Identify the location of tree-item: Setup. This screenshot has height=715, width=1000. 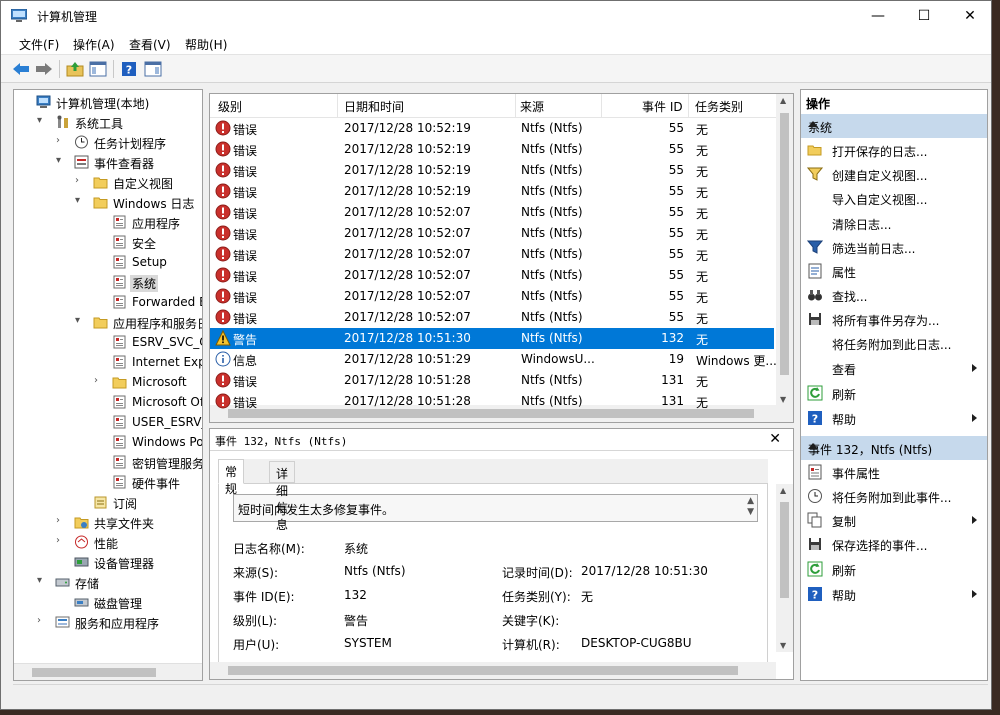
(108, 262).